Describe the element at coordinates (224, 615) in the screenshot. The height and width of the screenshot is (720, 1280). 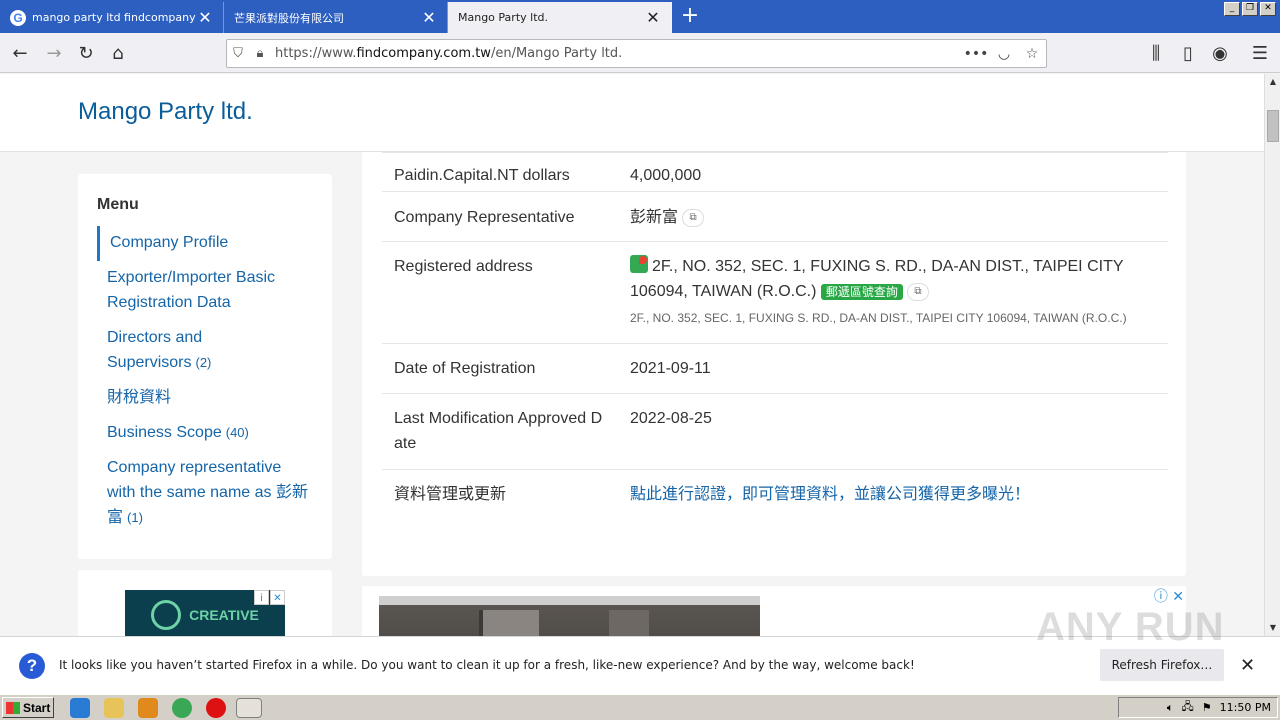
I see `ad-text: CREATIVE` at that location.